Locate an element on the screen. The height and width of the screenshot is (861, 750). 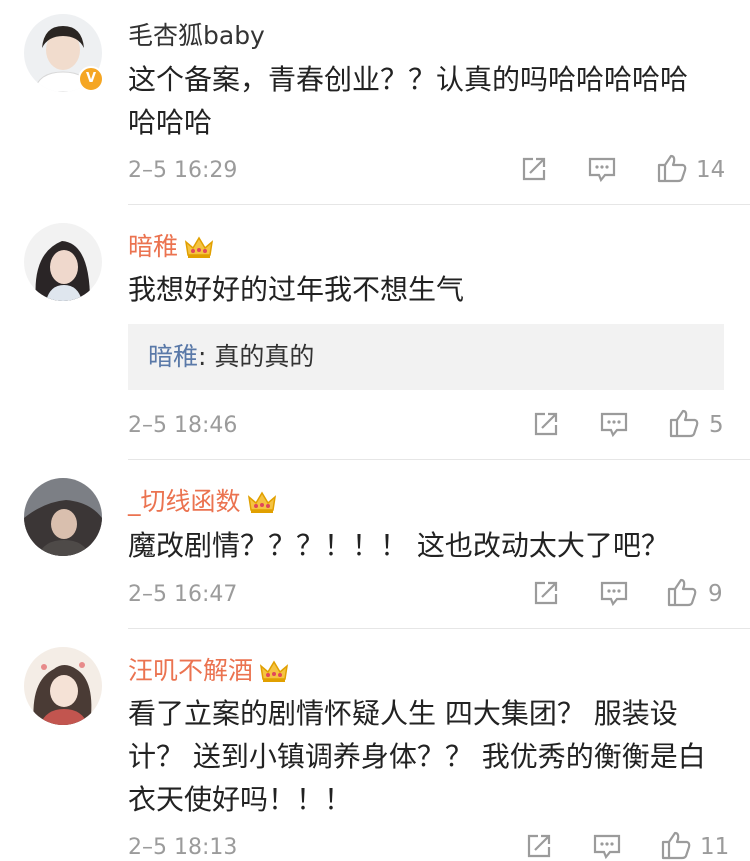
like-count: 14 is located at coordinates (711, 170).